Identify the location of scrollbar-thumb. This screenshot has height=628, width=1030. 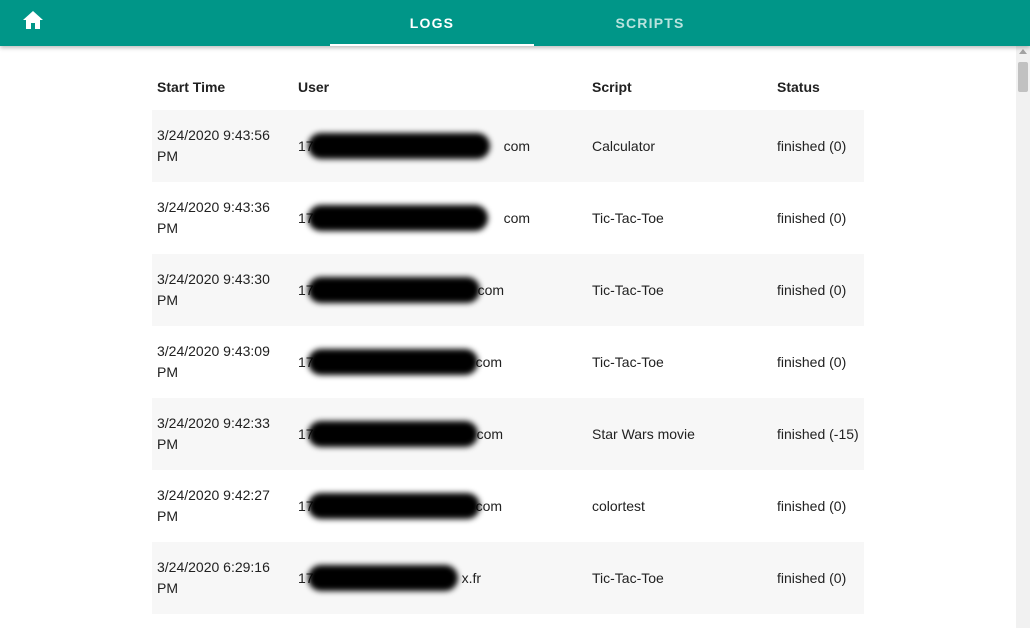
(1023, 77).